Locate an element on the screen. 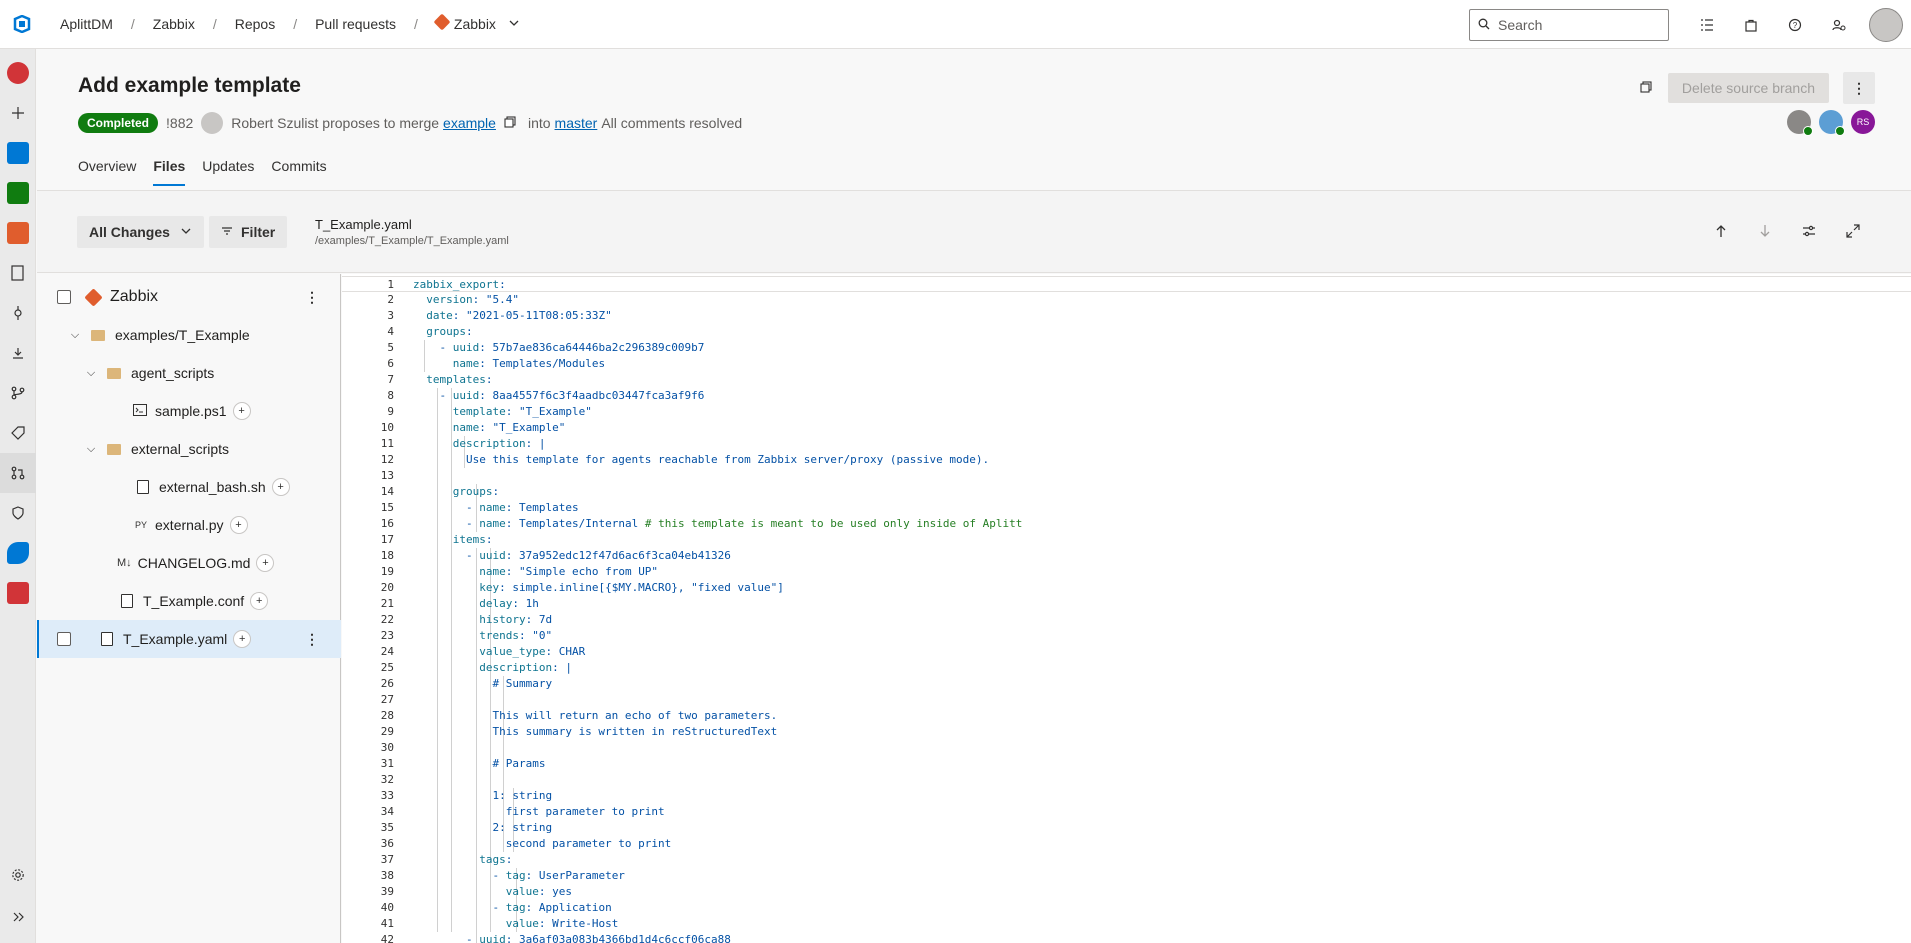 The image size is (1911, 943). top-right-tools: Search ? is located at coordinates (1690, 24).